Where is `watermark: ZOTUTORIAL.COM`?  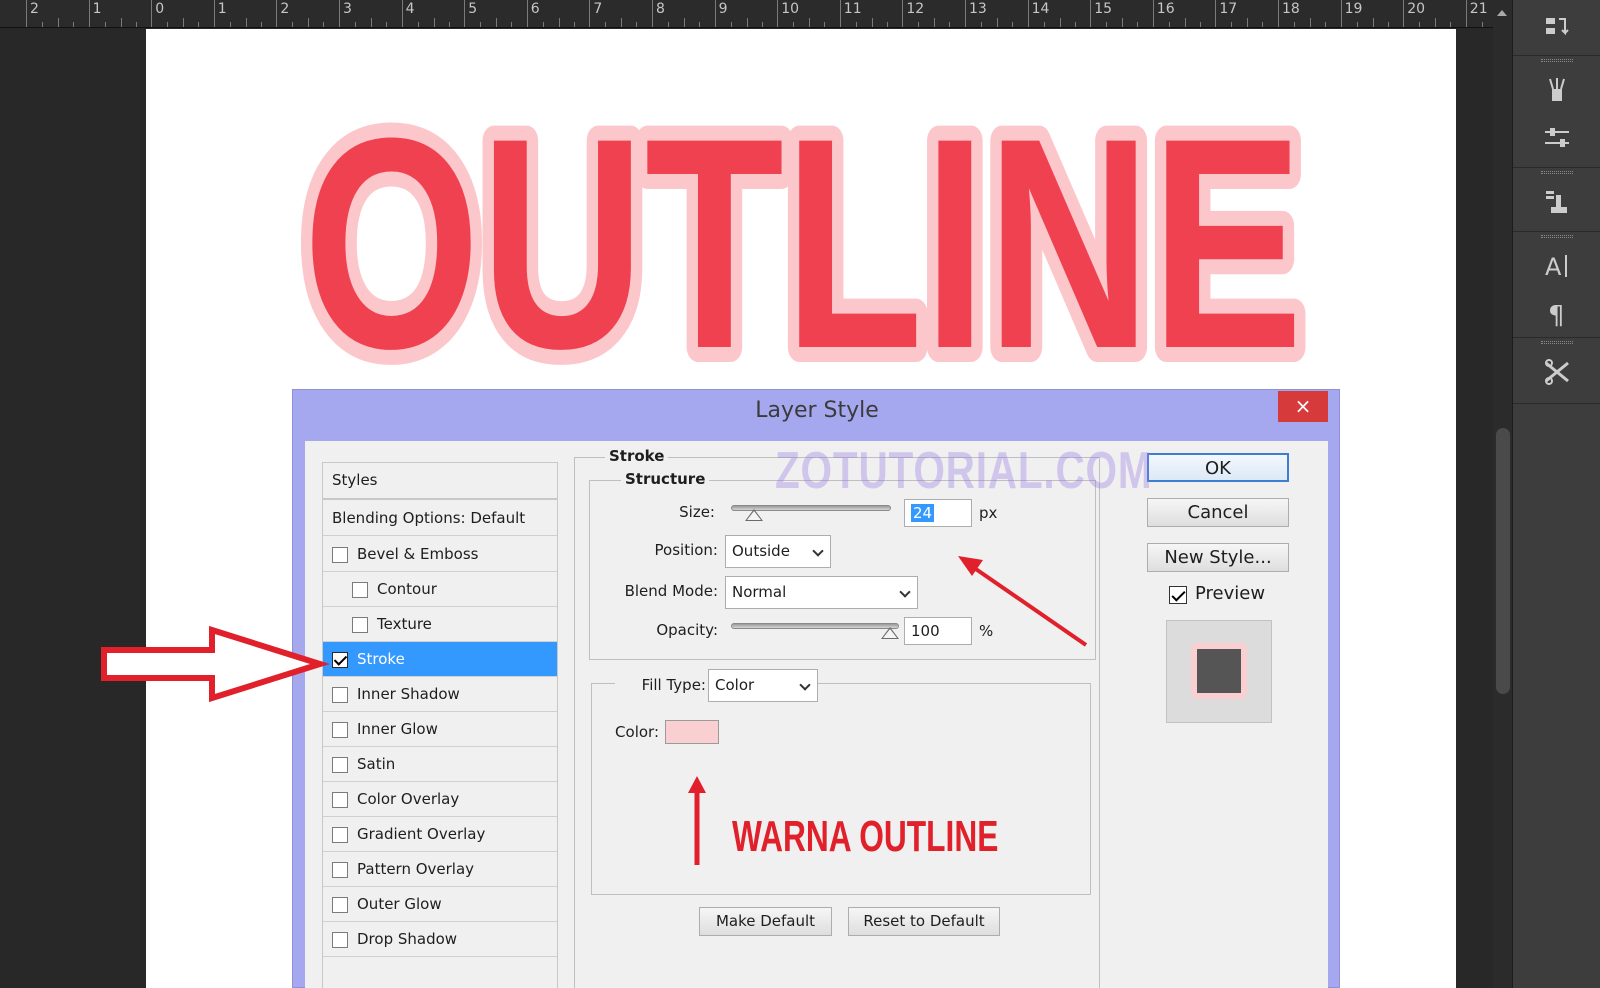
watermark: ZOTUTORIAL.COM is located at coordinates (964, 471).